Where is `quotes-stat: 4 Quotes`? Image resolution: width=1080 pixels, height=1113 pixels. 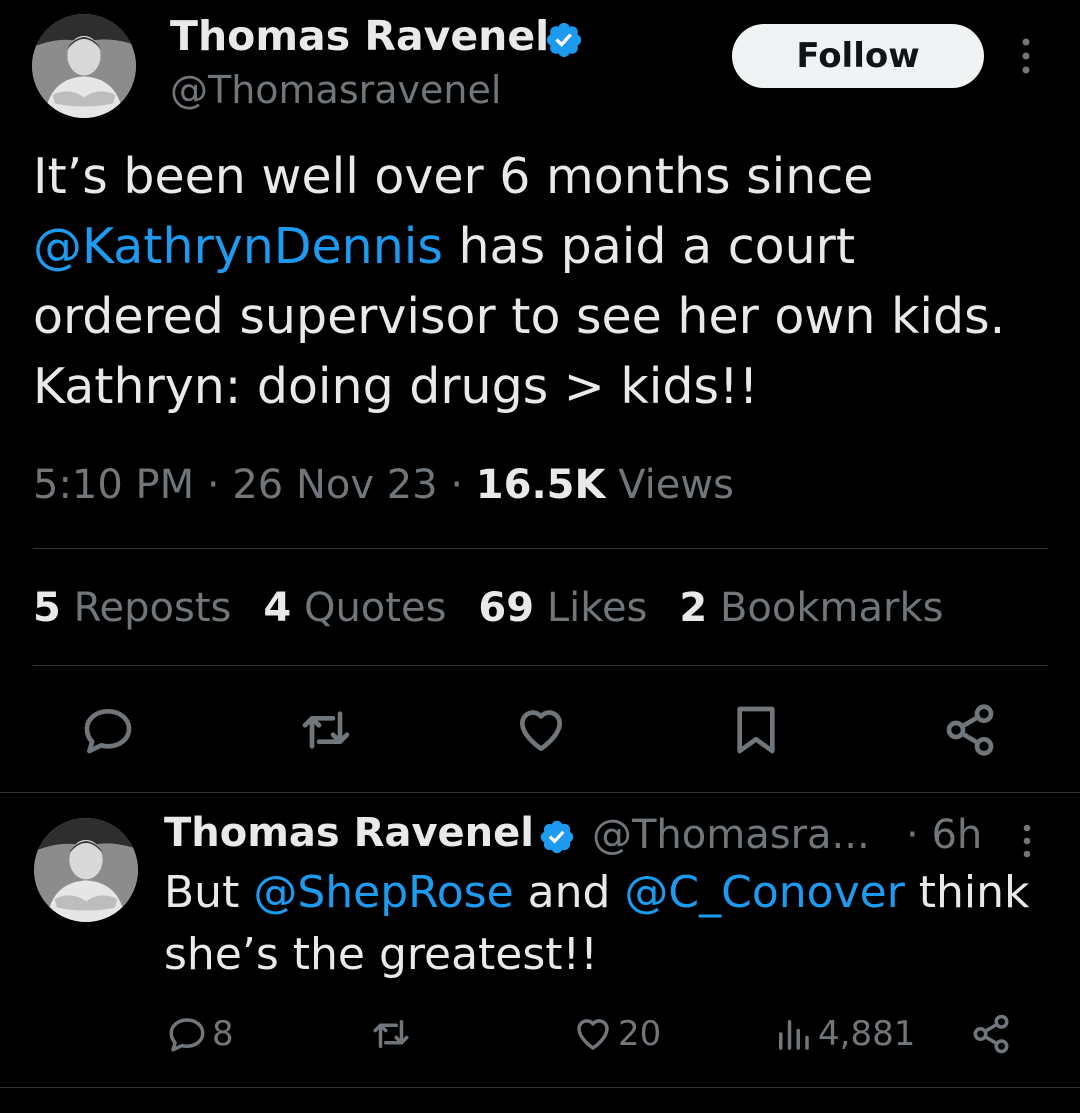 quotes-stat: 4 Quotes is located at coordinates (354, 608).